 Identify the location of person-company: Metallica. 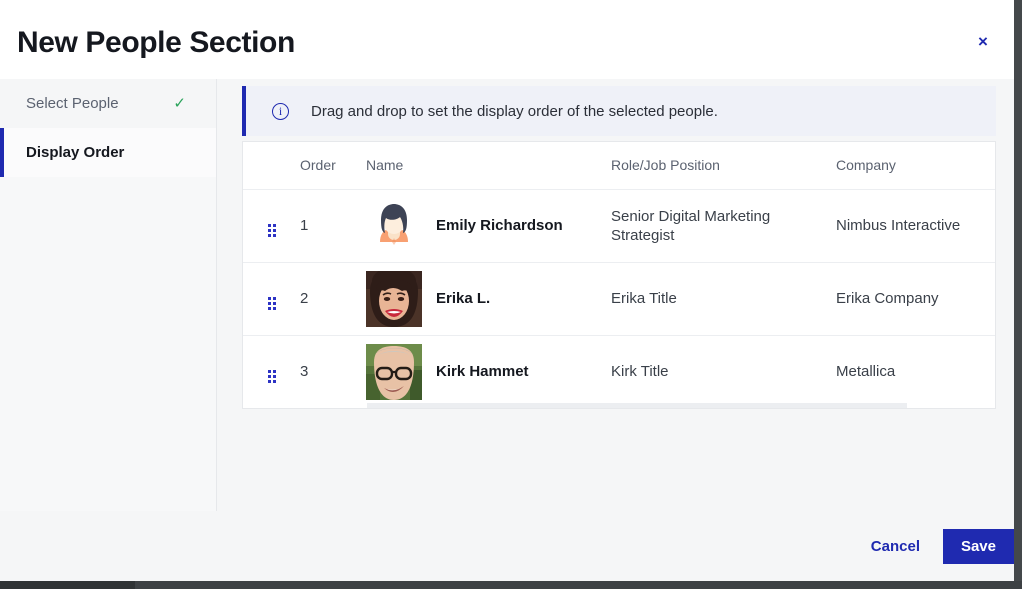
(866, 372).